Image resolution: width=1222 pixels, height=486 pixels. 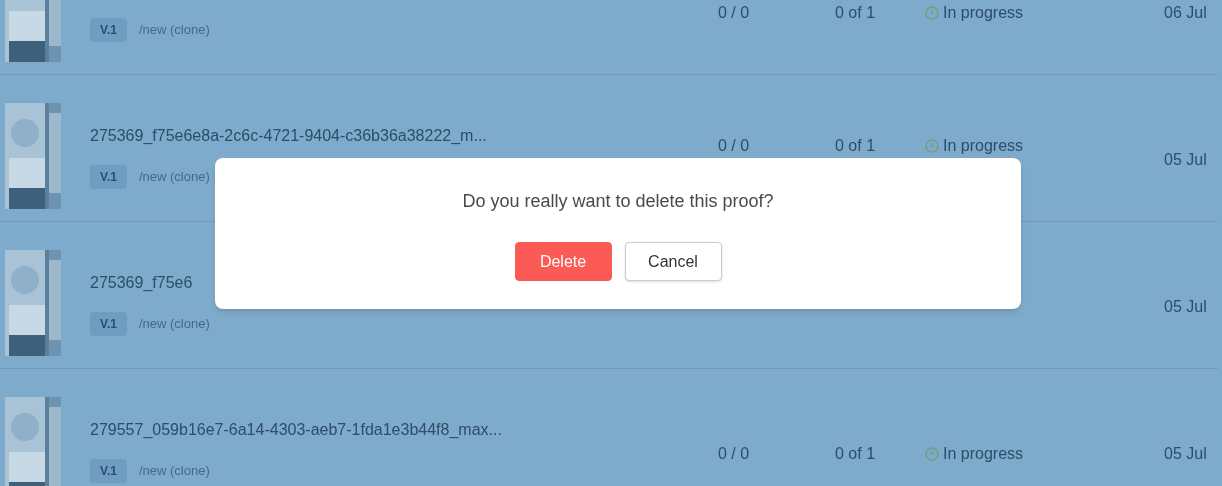 I want to click on dialog-message: Do you really want to delete this proof?, so click(x=618, y=201).